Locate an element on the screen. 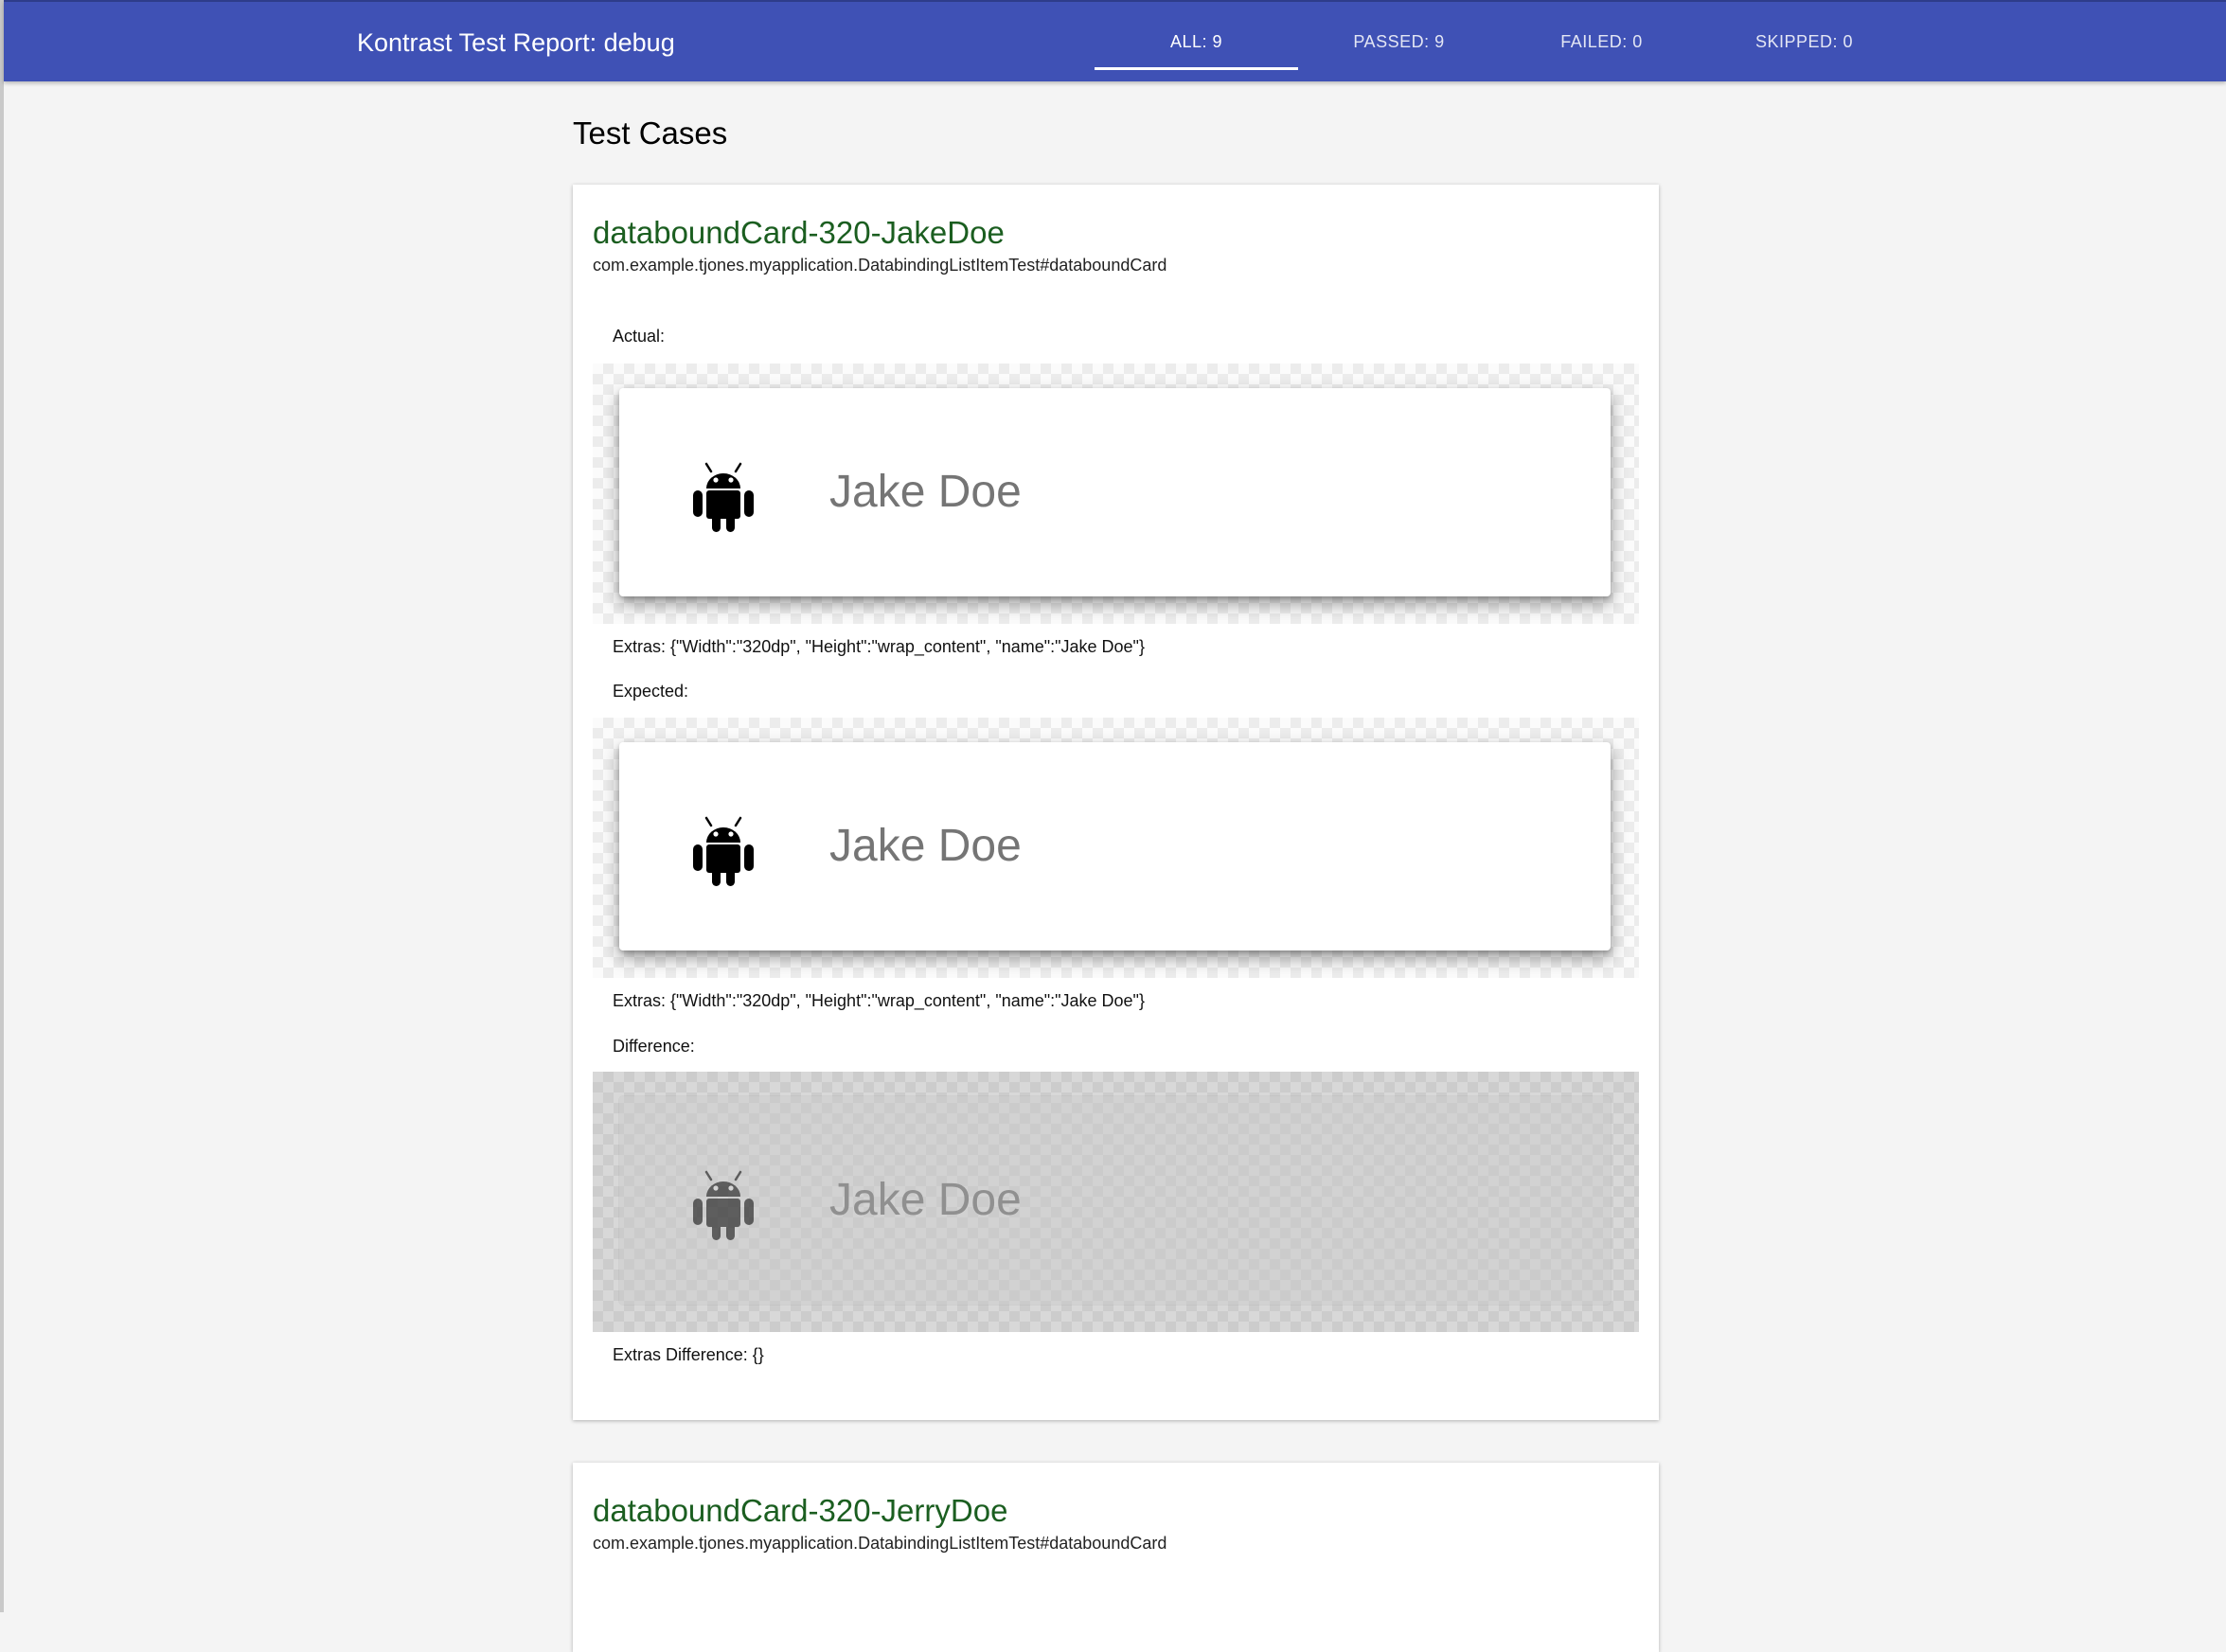 The image size is (2226, 1652). difference-screenshot: Jake Doe is located at coordinates (1116, 1202).